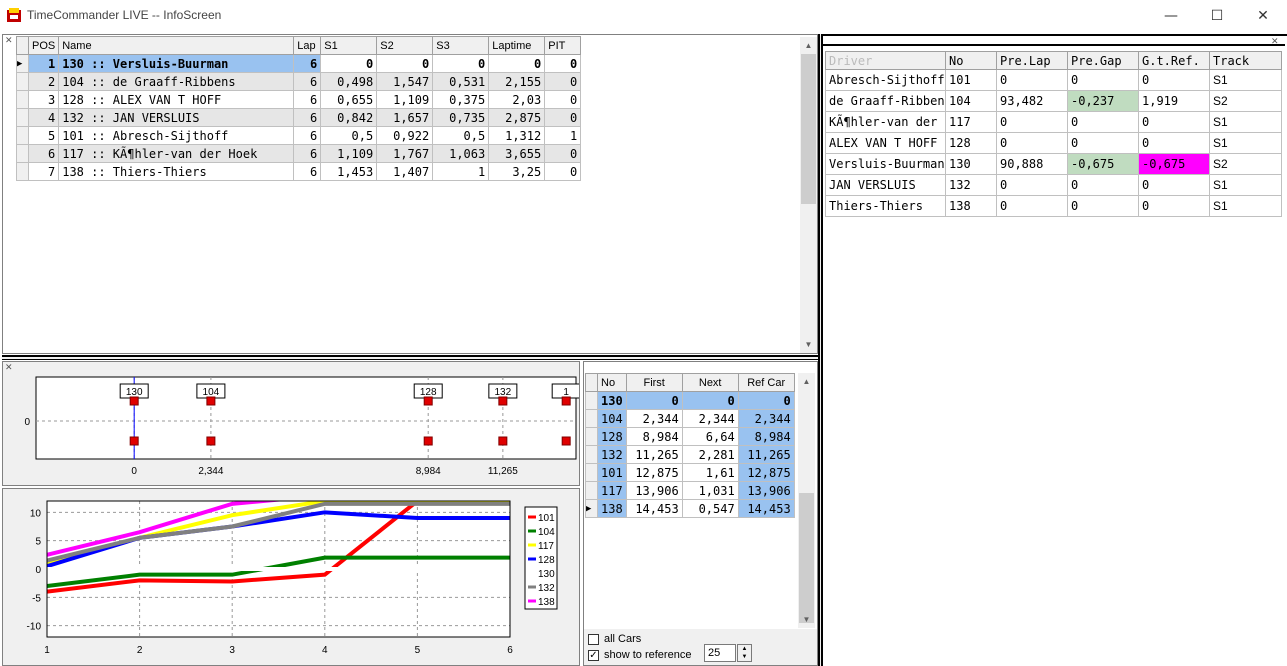  Describe the element at coordinates (720, 653) in the screenshot. I see `count-spinner-input: 25` at that location.